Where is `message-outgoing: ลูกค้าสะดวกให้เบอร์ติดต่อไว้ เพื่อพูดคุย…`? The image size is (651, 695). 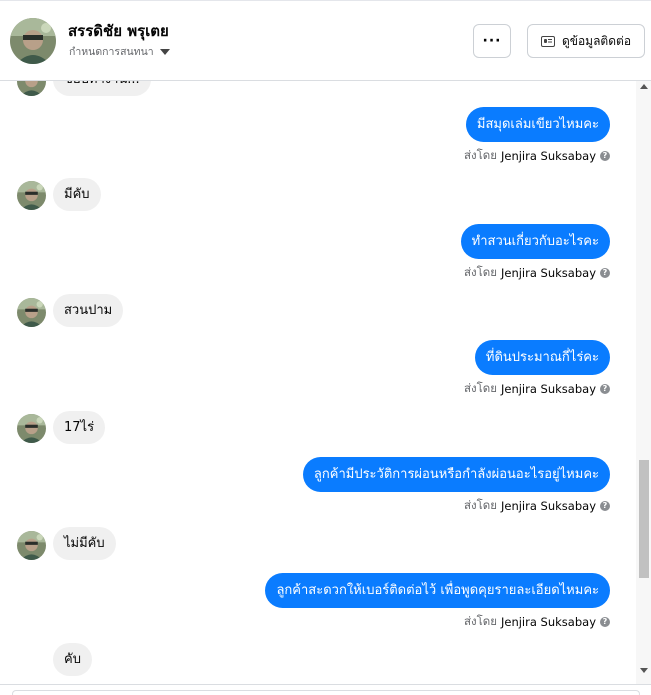
message-outgoing: ลูกค้าสะดวกให้เบอร์ติดต่อไว้ เพื่อพูดคุย… is located at coordinates (437, 590).